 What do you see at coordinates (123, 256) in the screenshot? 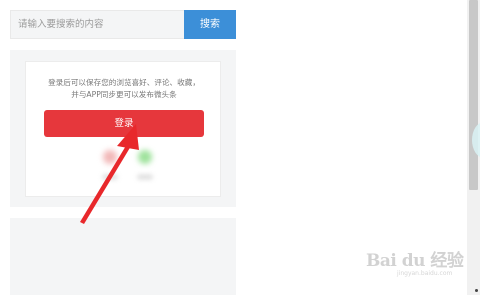
I see `content-placeholder-panel` at bounding box center [123, 256].